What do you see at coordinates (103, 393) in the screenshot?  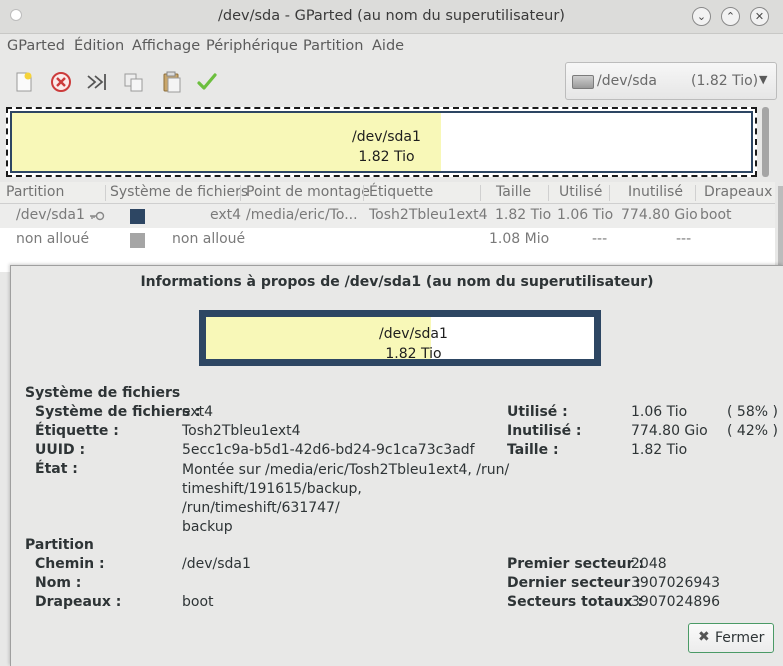 I see `section-filesystem: Système de fichiers` at bounding box center [103, 393].